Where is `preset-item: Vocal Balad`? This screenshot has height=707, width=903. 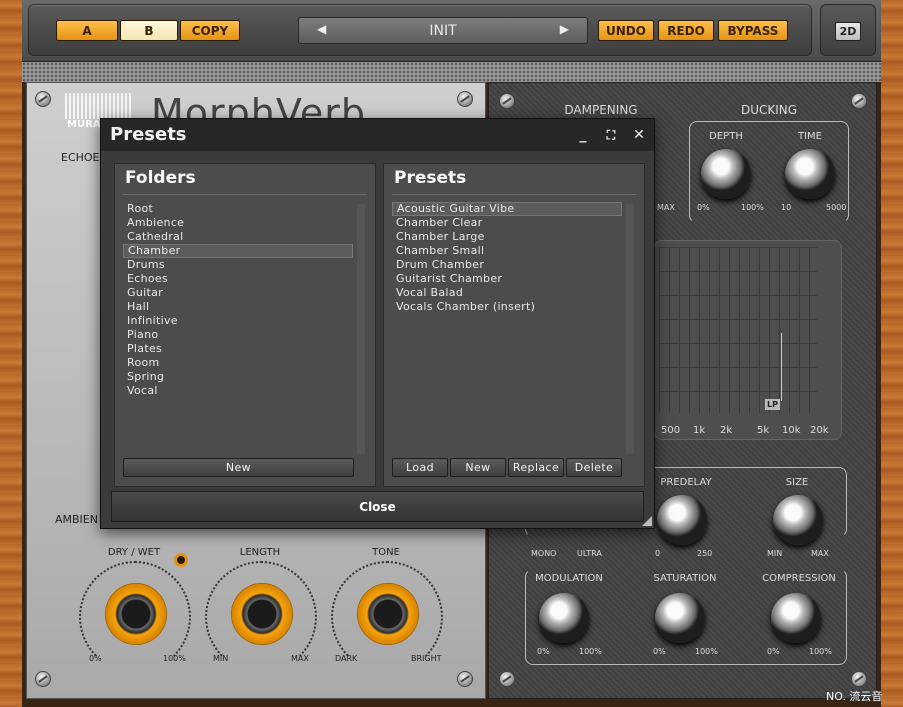 preset-item: Vocal Balad is located at coordinates (507, 293).